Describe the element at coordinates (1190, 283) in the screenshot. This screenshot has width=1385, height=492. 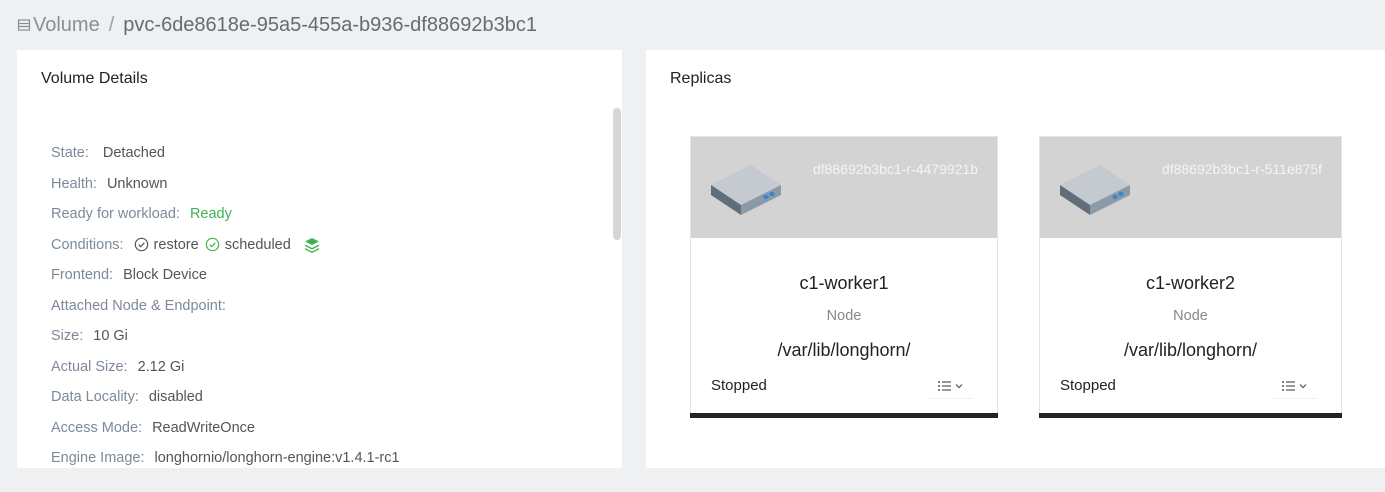
I see `replica-node-name: c1-worker2` at that location.